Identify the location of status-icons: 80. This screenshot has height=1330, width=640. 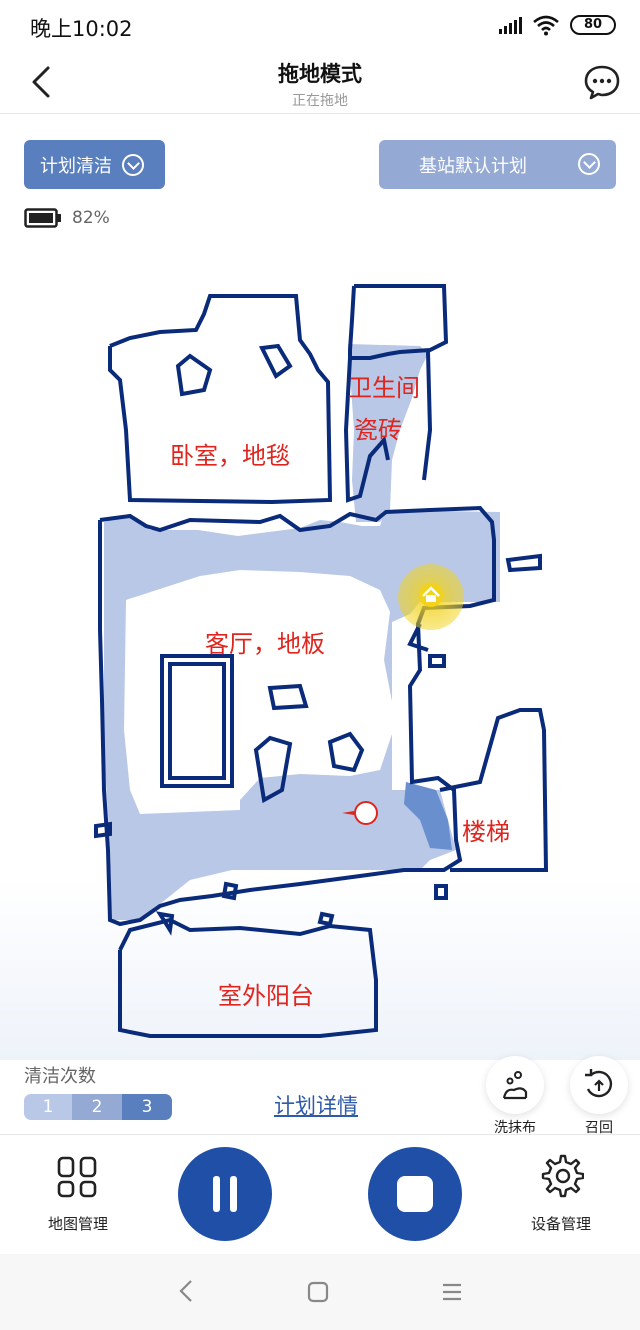
(557, 25).